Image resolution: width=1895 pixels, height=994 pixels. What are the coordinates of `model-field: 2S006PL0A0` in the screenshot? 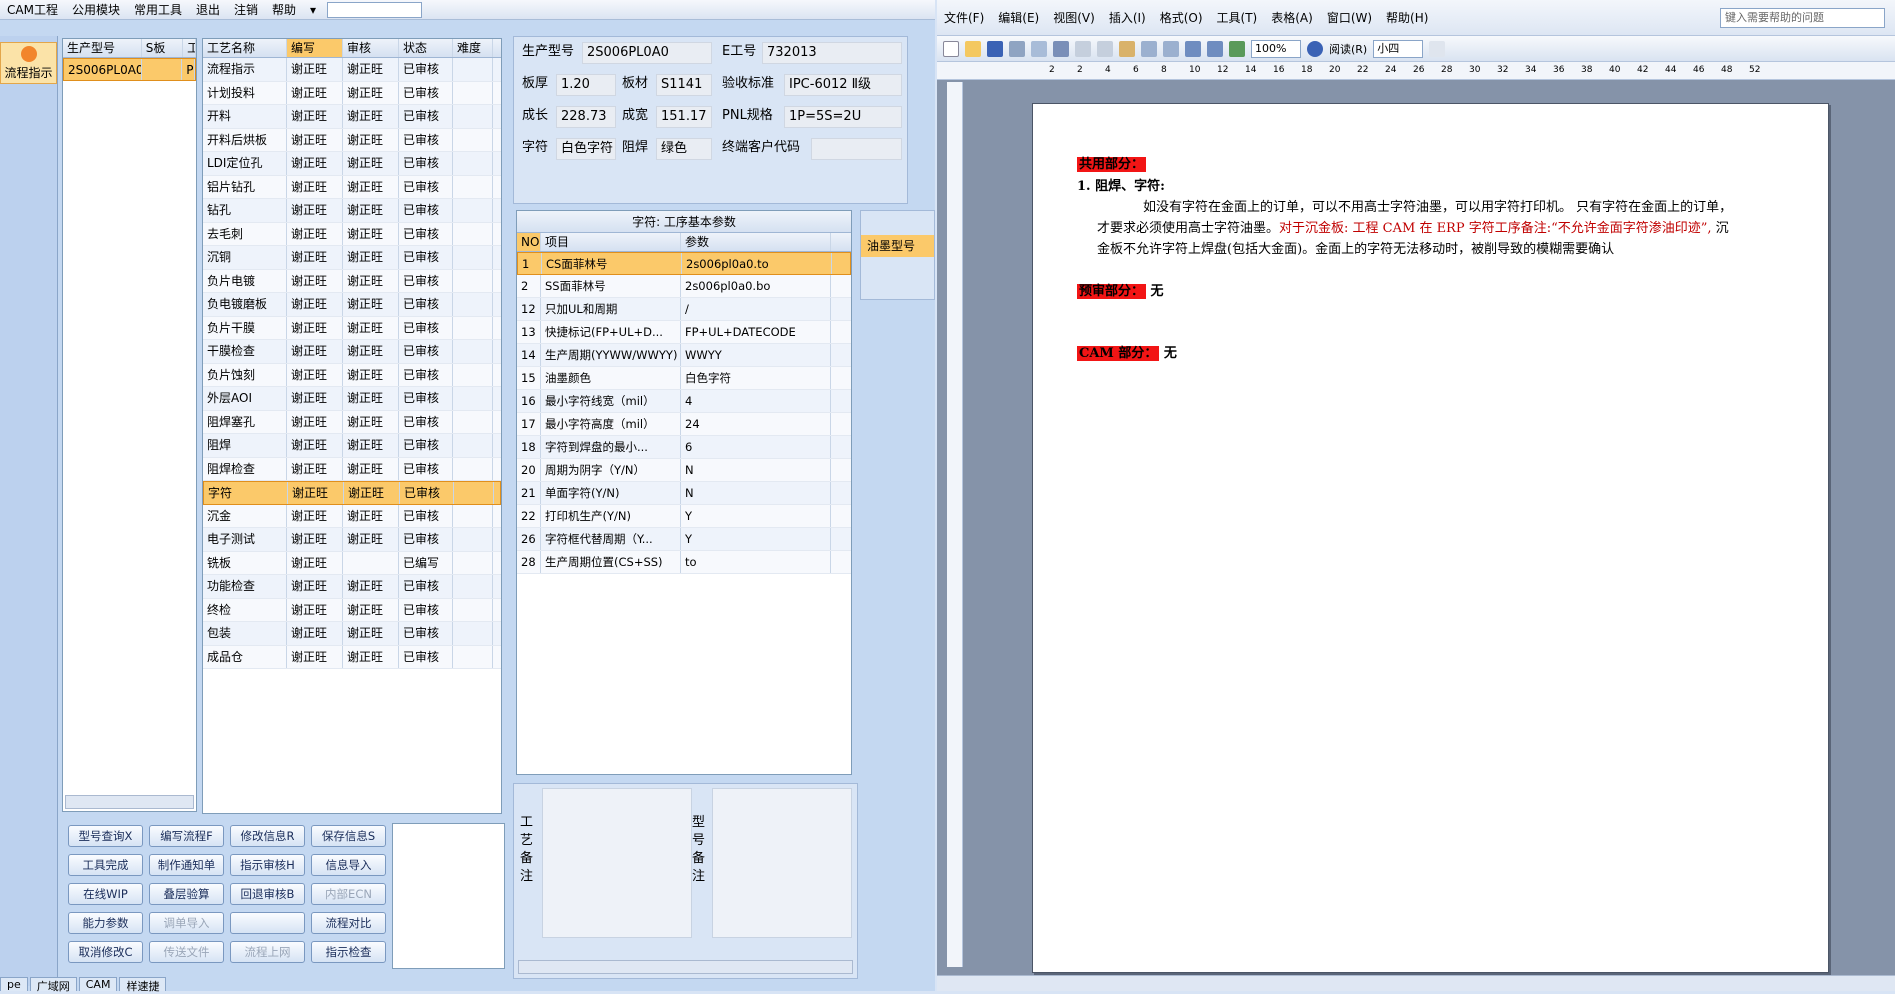 It's located at (647, 53).